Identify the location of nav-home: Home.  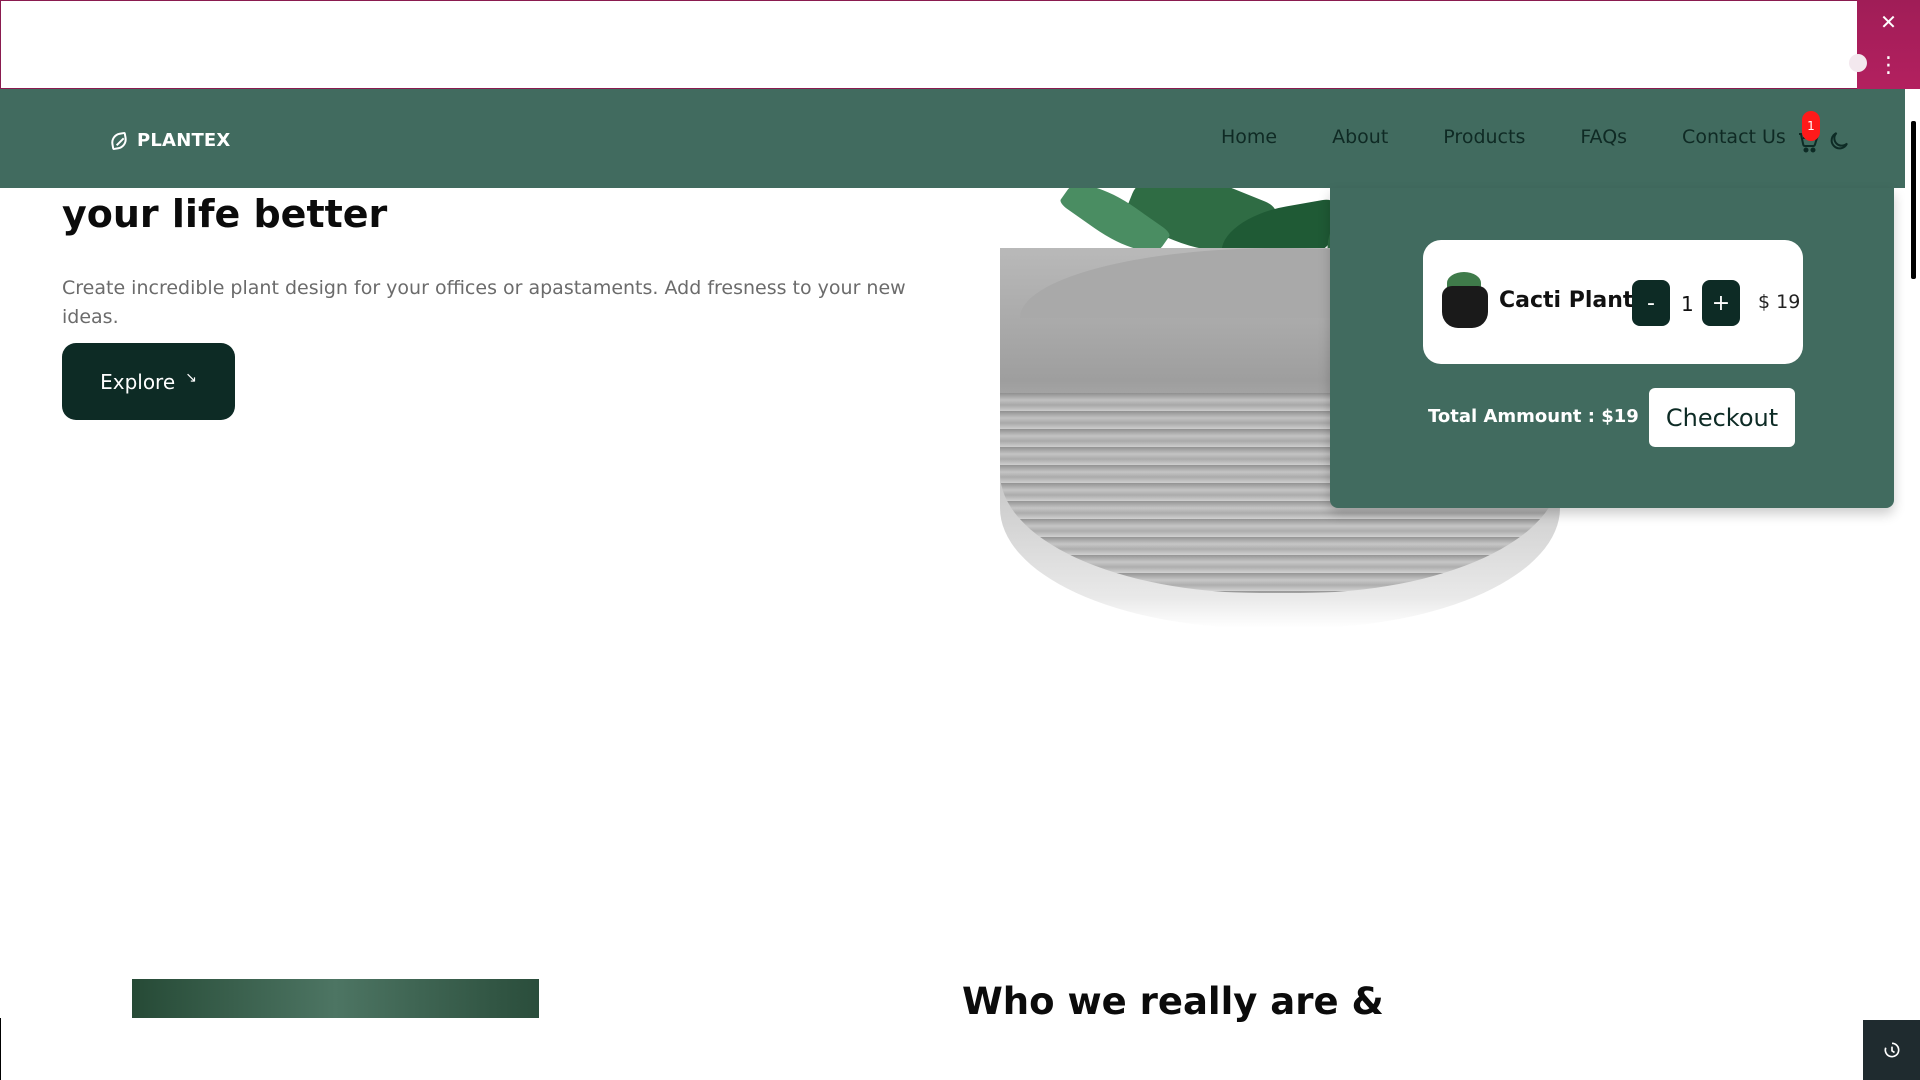
(1249, 137).